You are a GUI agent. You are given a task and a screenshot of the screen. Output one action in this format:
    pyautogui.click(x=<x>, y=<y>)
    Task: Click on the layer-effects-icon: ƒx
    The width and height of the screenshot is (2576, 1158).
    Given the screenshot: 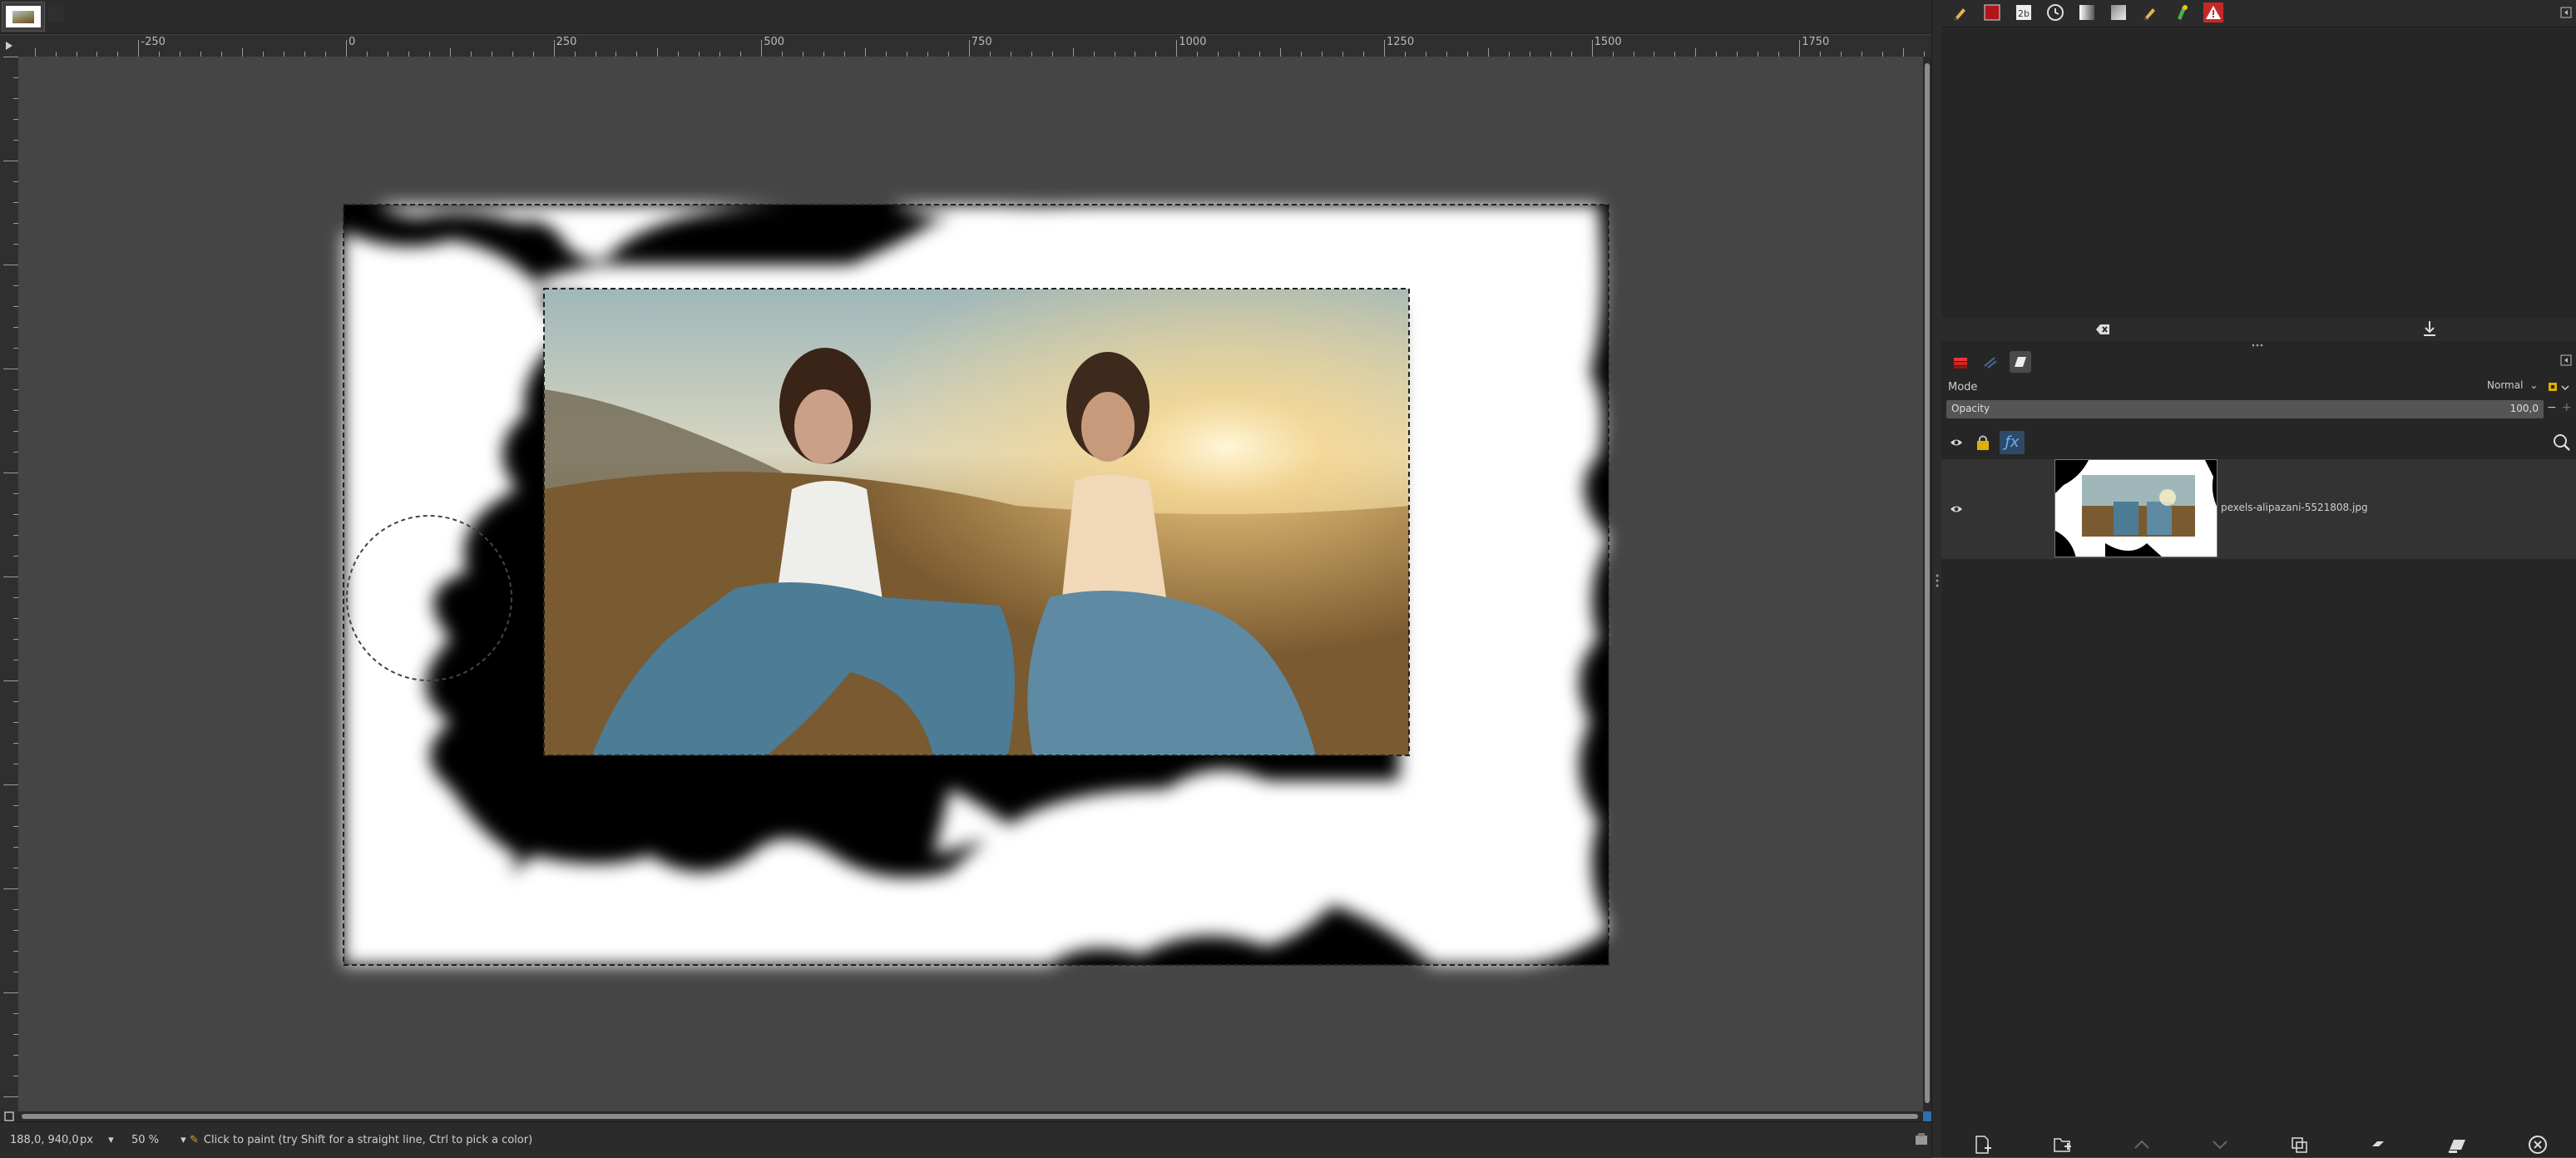 What is the action you would take?
    pyautogui.click(x=2012, y=443)
    